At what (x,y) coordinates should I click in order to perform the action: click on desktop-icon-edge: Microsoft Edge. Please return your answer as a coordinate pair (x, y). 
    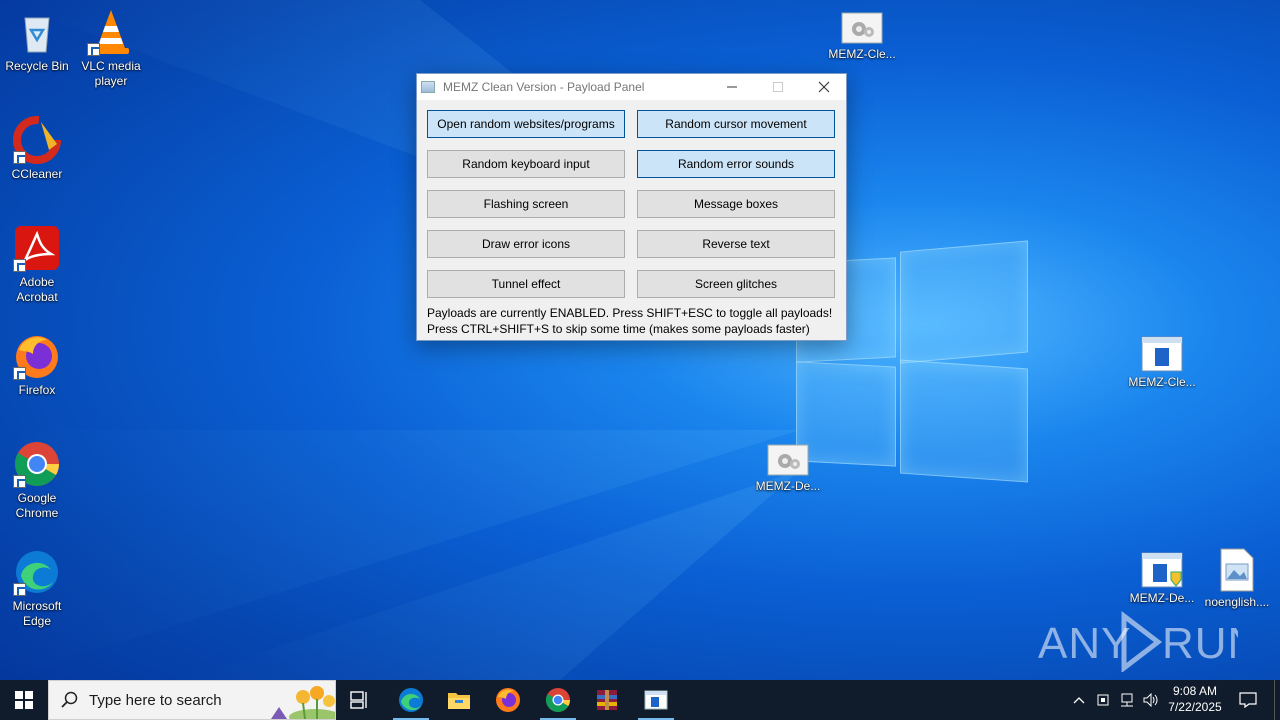
    Looking at the image, I should click on (37, 588).